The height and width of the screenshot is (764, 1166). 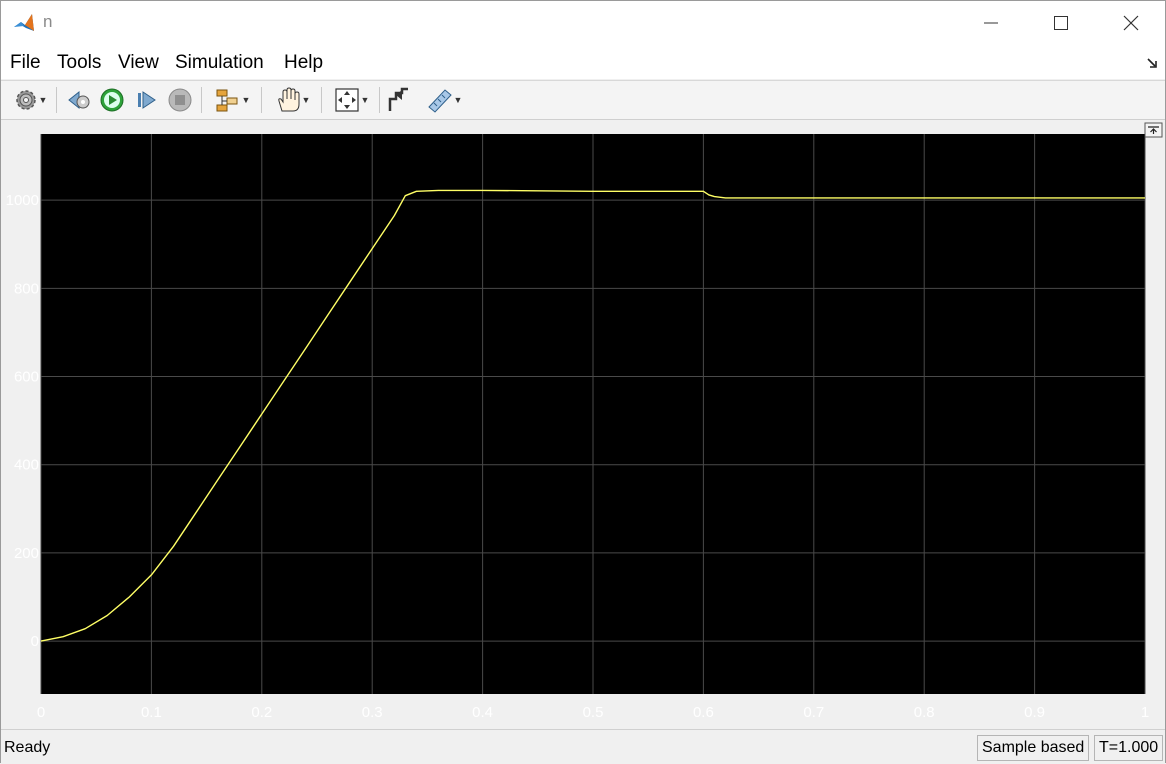 I want to click on x-tick-label: 0.4, so click(x=482, y=712).